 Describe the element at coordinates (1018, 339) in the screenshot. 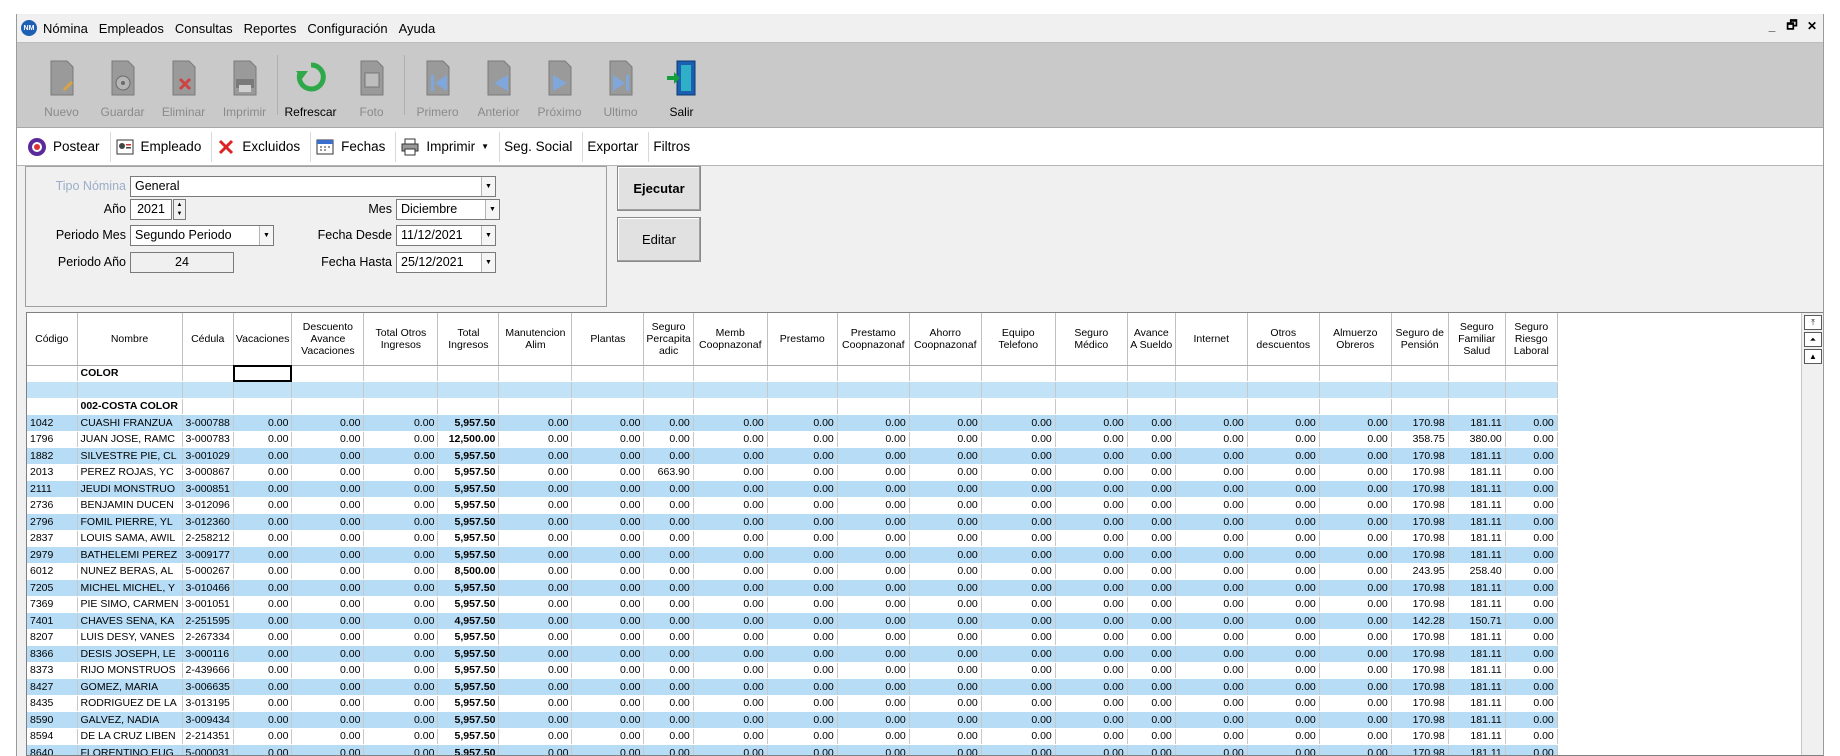

I see `column-header: Equipo Telefono` at that location.